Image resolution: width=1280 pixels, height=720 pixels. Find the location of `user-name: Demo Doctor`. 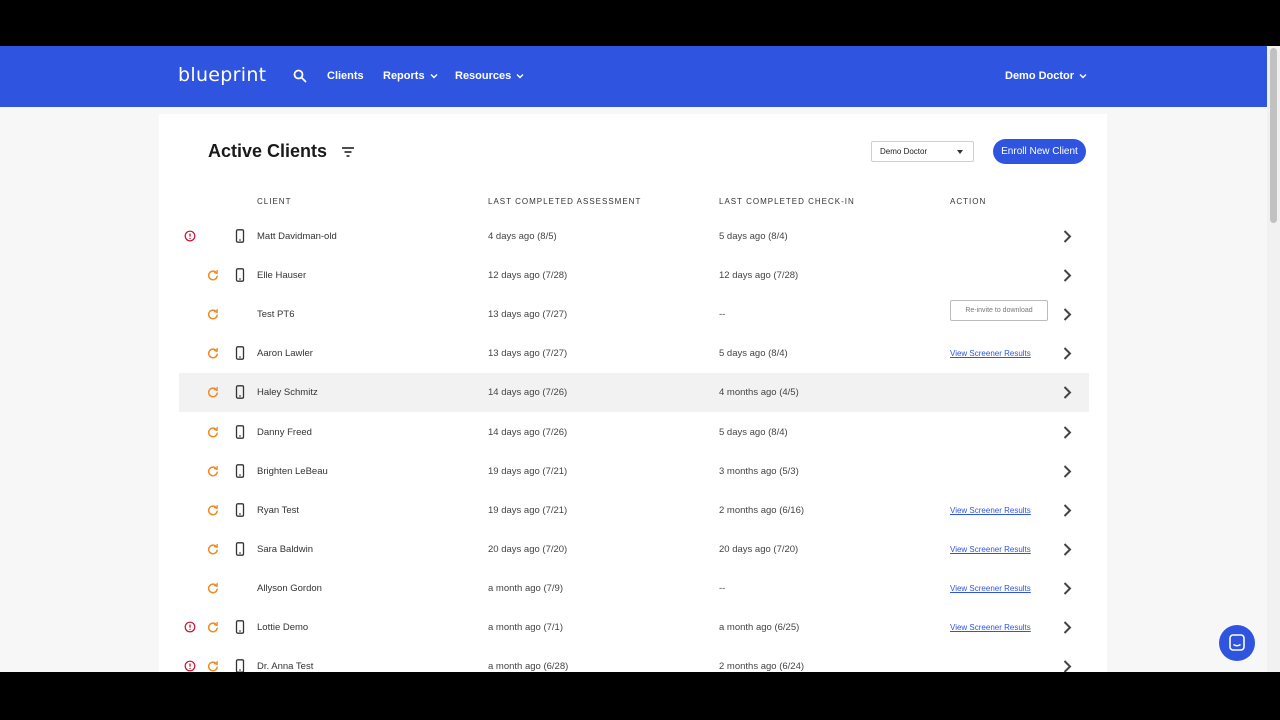

user-name: Demo Doctor is located at coordinates (1040, 76).